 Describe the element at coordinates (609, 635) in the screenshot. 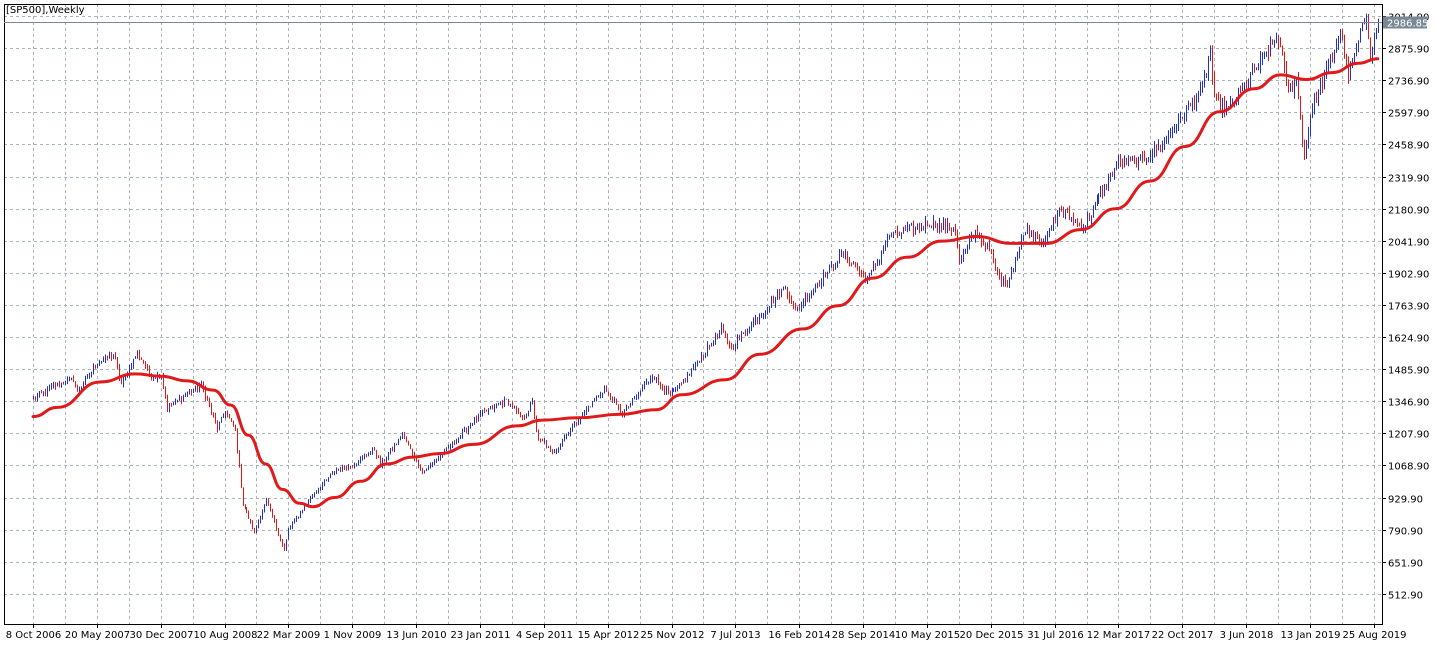

I see `x-tick-label: 15 Apr 2012` at that location.